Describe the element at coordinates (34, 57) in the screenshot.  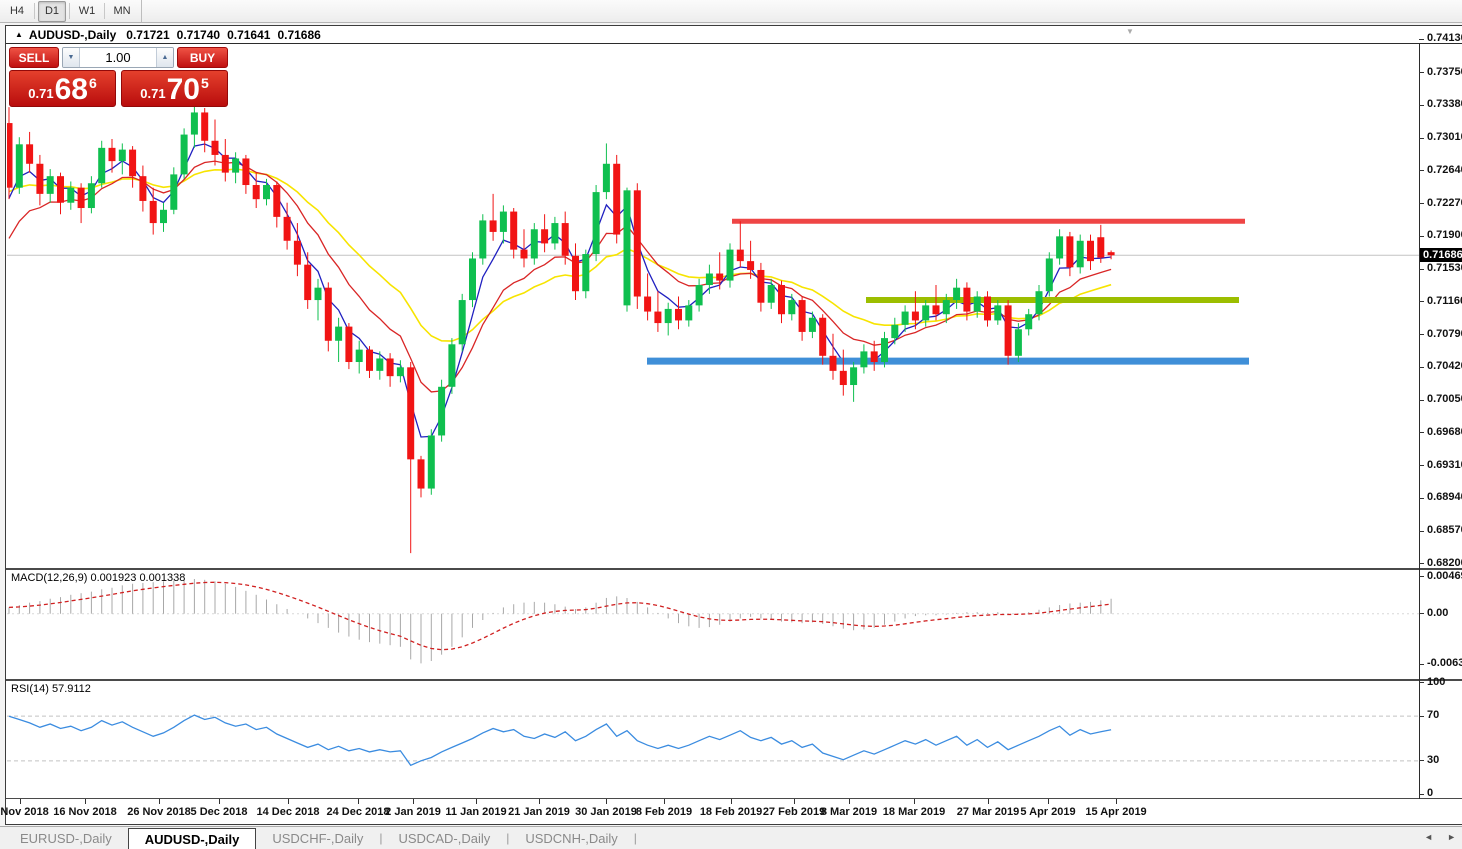
I see `sell-button: SELL` at that location.